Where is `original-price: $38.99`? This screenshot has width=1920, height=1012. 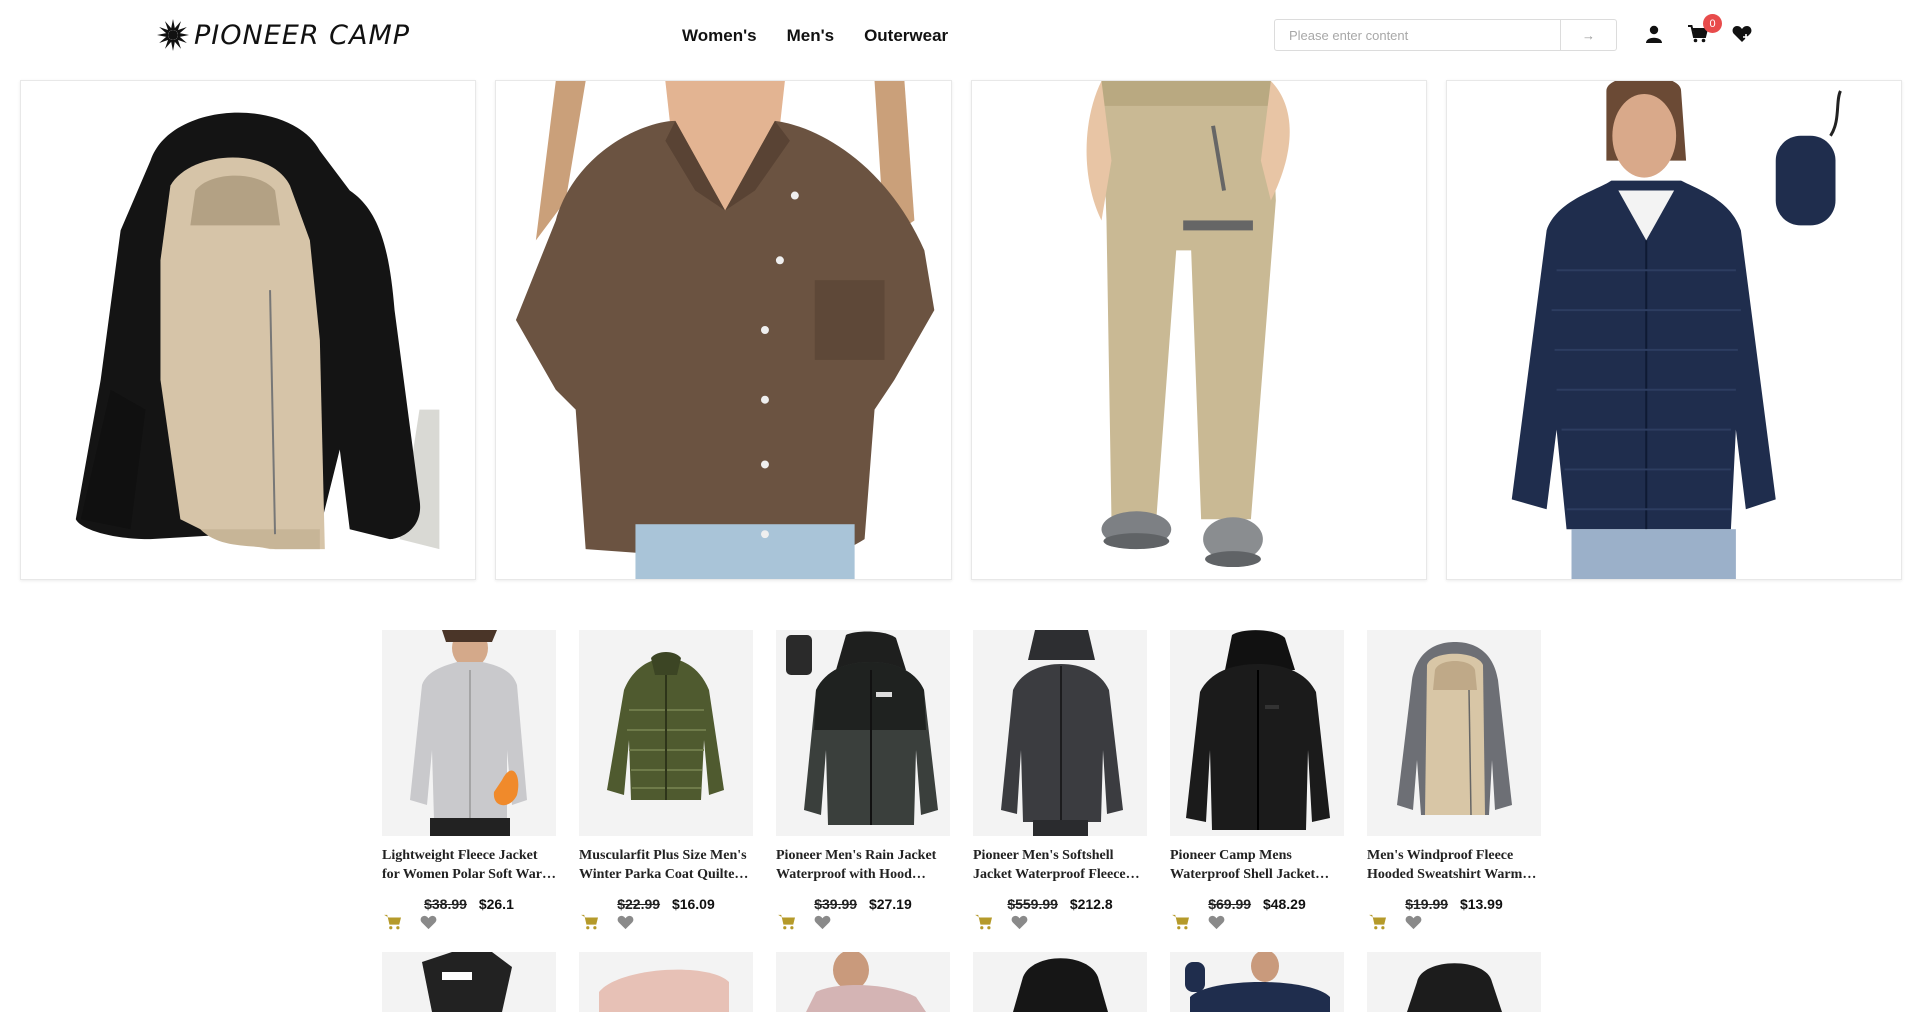 original-price: $38.99 is located at coordinates (445, 904).